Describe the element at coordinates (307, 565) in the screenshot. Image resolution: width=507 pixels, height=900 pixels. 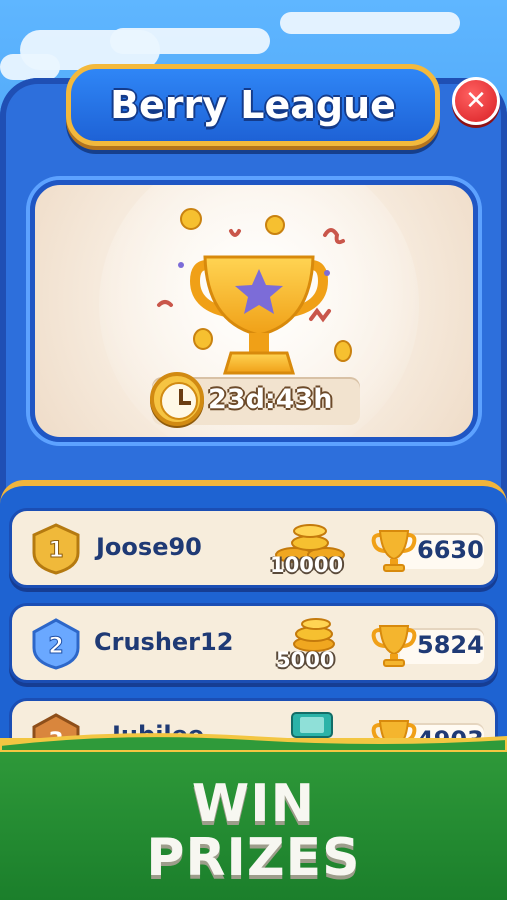
I see `coin-reward-amount: 10000` at that location.